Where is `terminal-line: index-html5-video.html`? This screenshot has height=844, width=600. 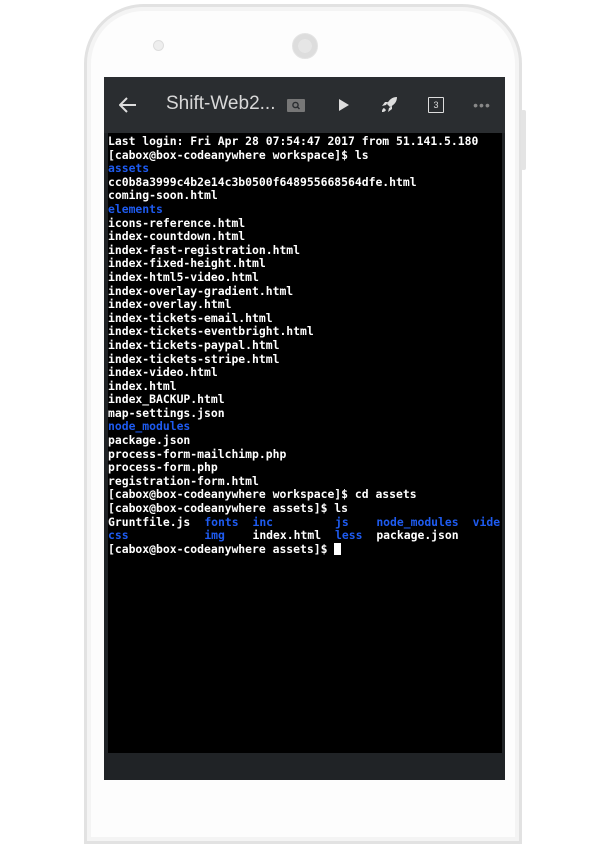 terminal-line: index-html5-video.html is located at coordinates (183, 276).